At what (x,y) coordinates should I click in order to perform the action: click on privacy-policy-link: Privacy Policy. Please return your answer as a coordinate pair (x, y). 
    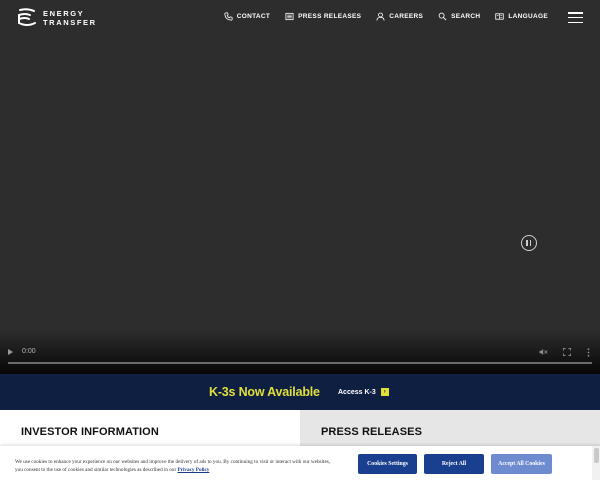
    Looking at the image, I should click on (194, 470).